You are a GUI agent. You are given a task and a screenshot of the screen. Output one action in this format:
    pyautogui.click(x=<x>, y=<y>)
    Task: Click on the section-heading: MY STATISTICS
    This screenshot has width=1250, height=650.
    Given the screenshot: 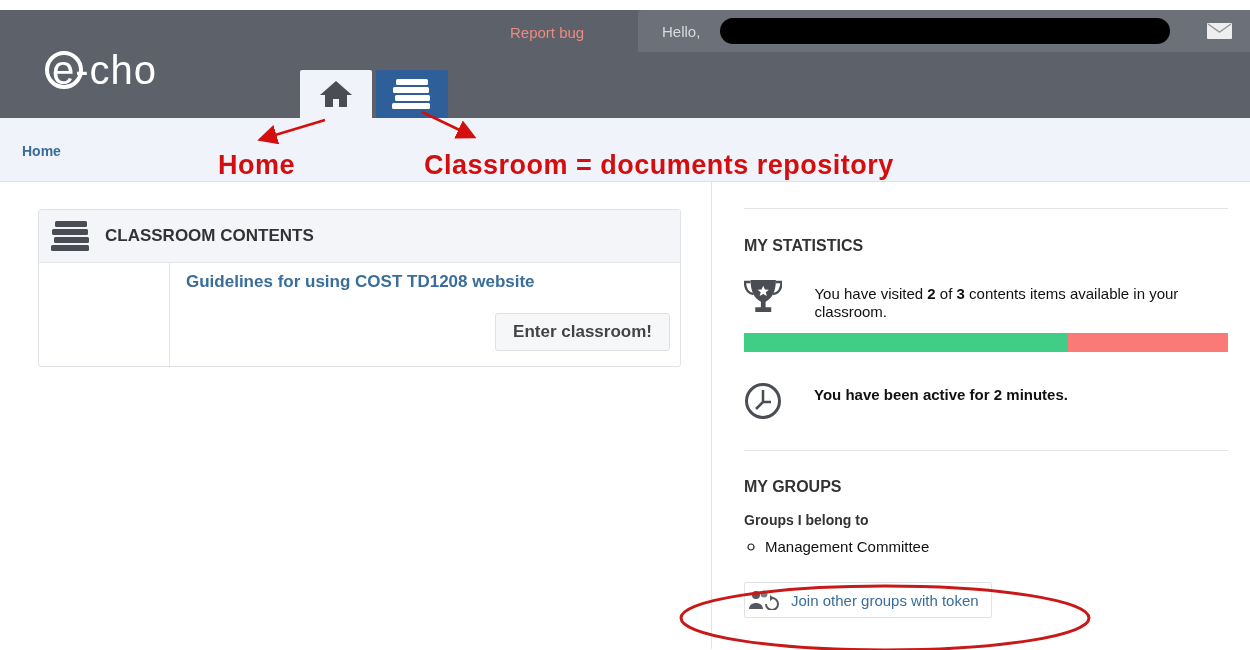 What is the action you would take?
    pyautogui.click(x=804, y=246)
    